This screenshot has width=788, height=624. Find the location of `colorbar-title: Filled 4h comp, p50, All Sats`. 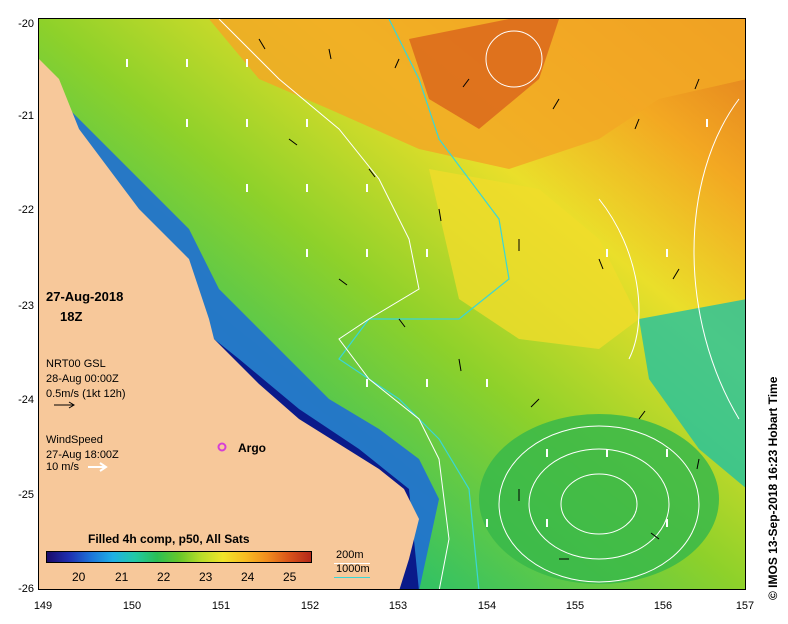

colorbar-title: Filled 4h comp, p50, All Sats is located at coordinates (169, 539).